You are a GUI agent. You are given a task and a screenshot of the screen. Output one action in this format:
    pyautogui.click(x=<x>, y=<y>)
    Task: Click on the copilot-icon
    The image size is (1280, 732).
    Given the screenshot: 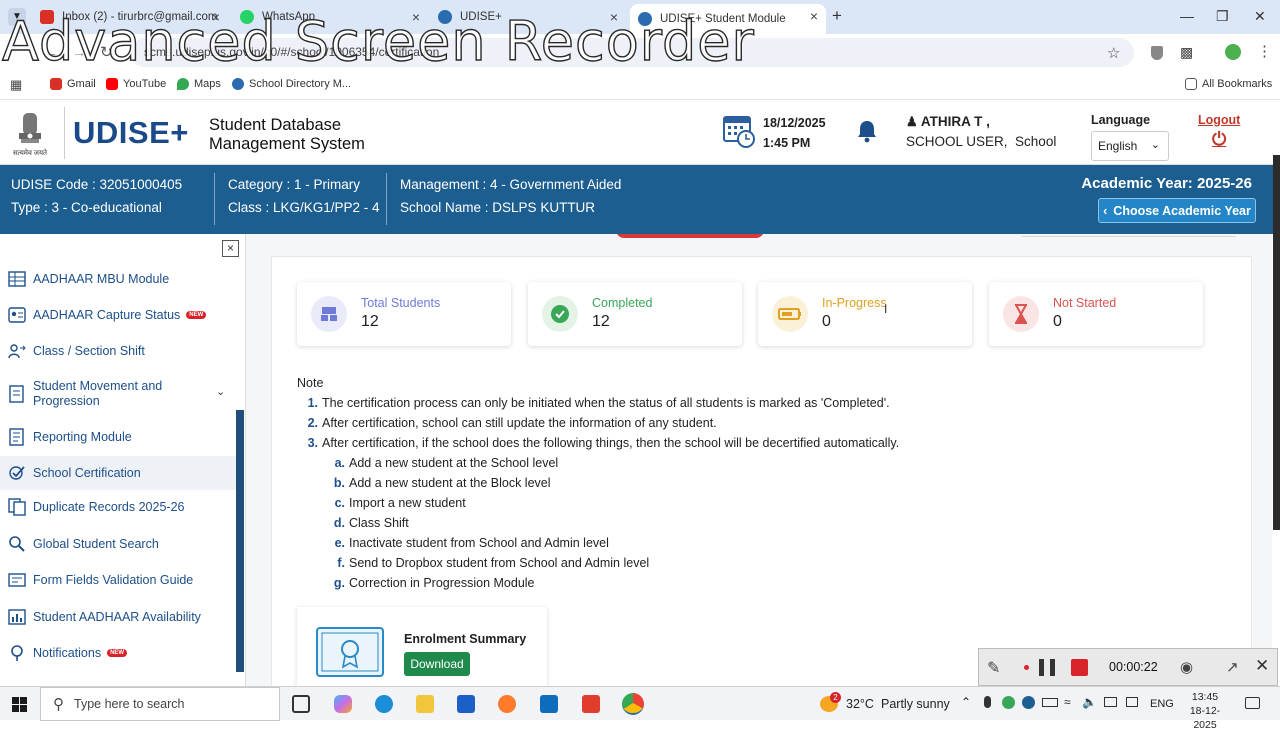 What is the action you would take?
    pyautogui.click(x=343, y=704)
    